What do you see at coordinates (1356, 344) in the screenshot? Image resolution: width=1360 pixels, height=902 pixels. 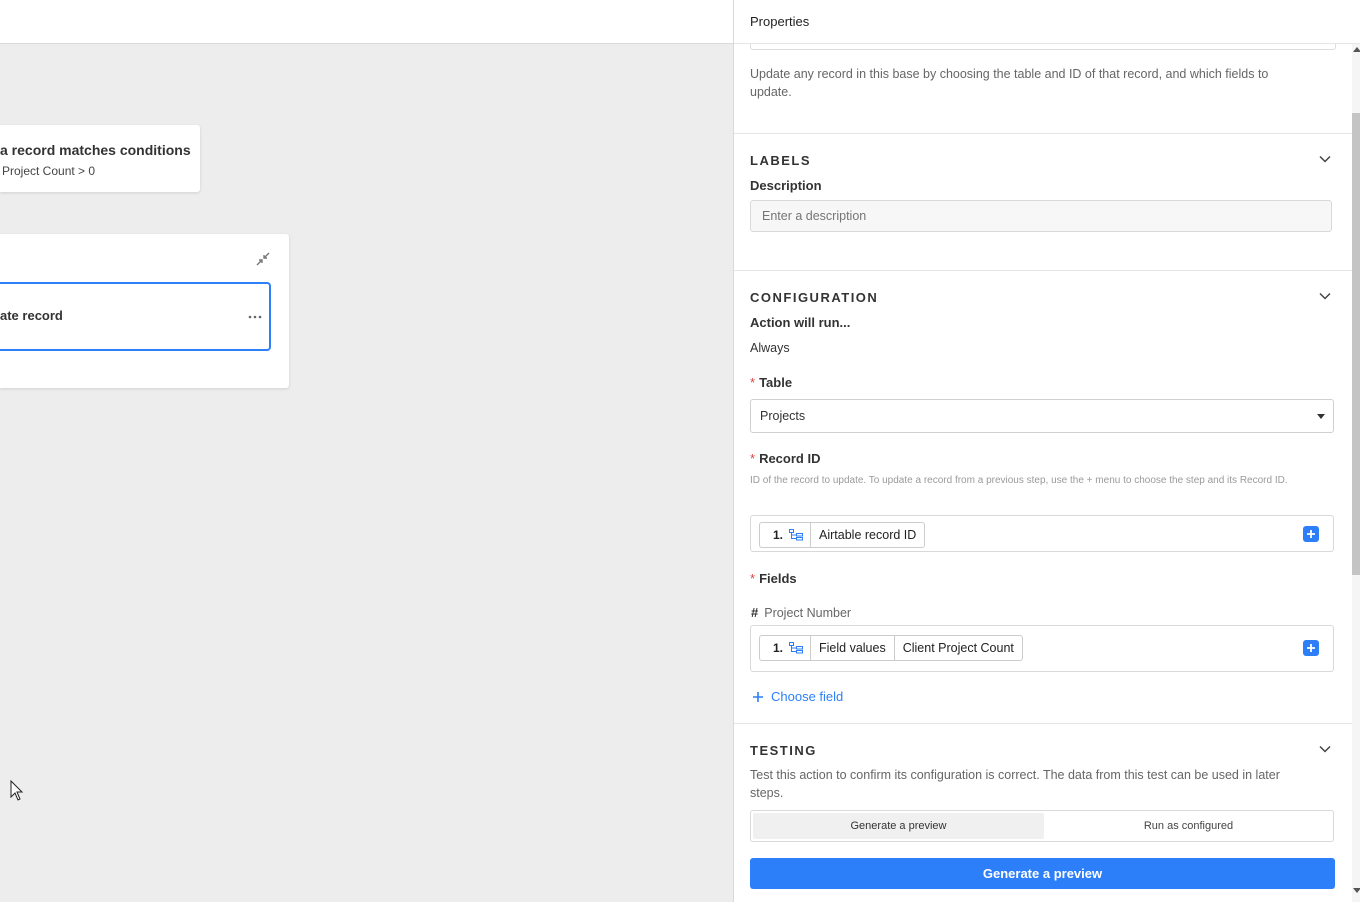 I see `scrollbar-thumb` at bounding box center [1356, 344].